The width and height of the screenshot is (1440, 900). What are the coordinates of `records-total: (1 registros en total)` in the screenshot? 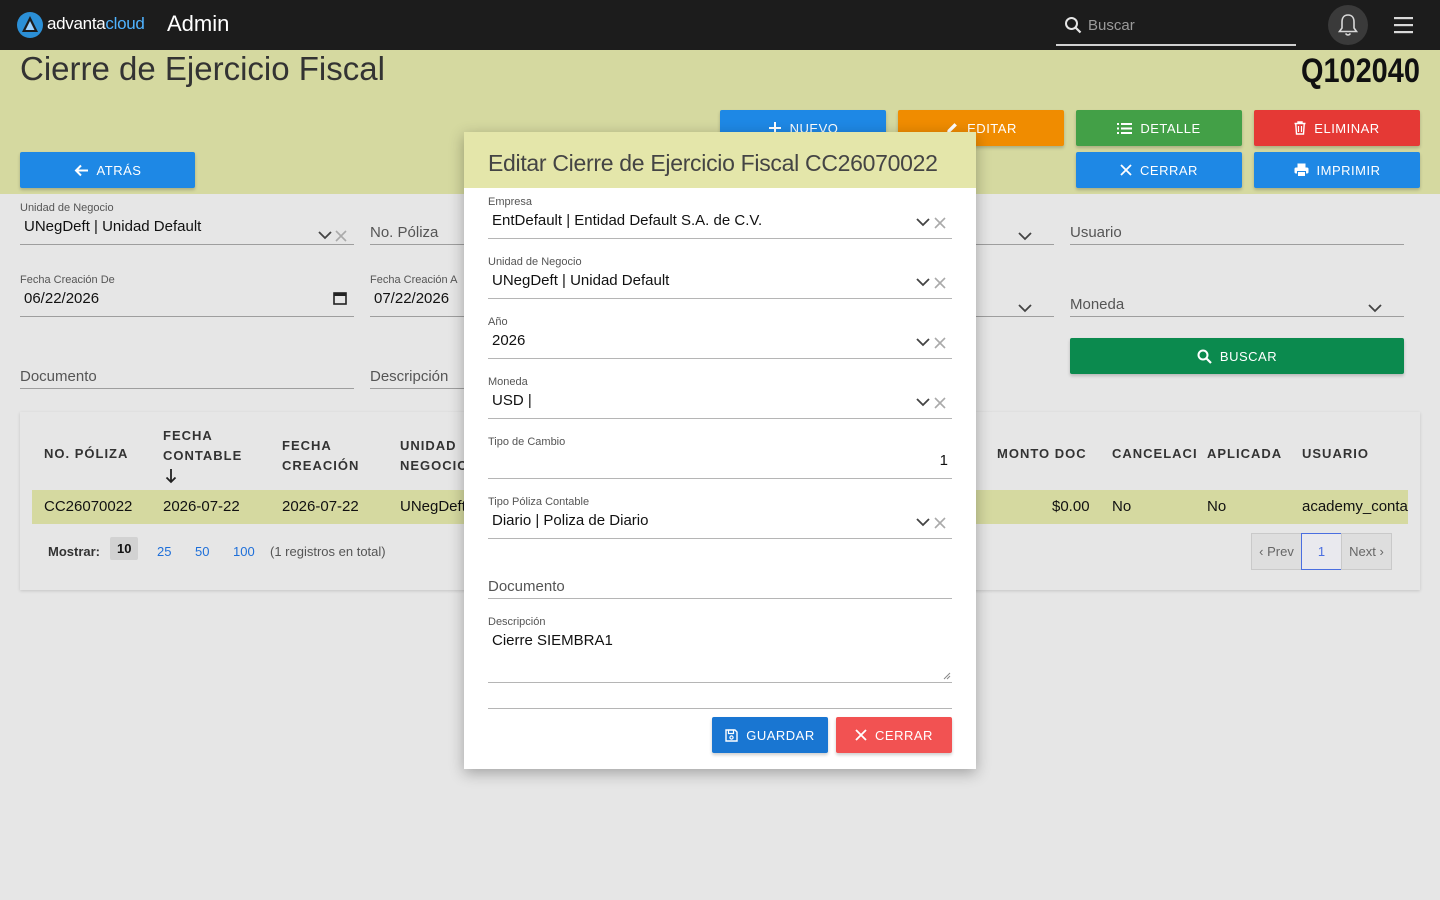 It's located at (328, 551).